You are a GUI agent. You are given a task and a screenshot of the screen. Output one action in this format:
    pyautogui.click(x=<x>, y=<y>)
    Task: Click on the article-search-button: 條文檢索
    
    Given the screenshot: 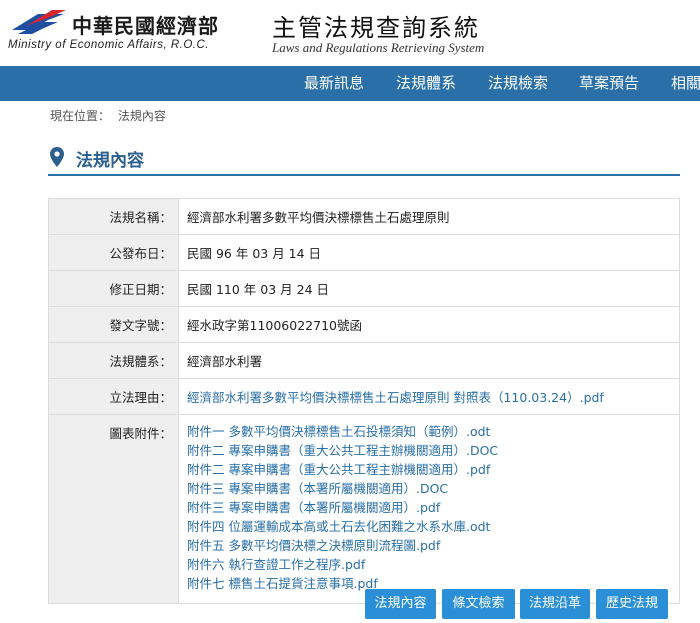 What is the action you would take?
    pyautogui.click(x=478, y=604)
    